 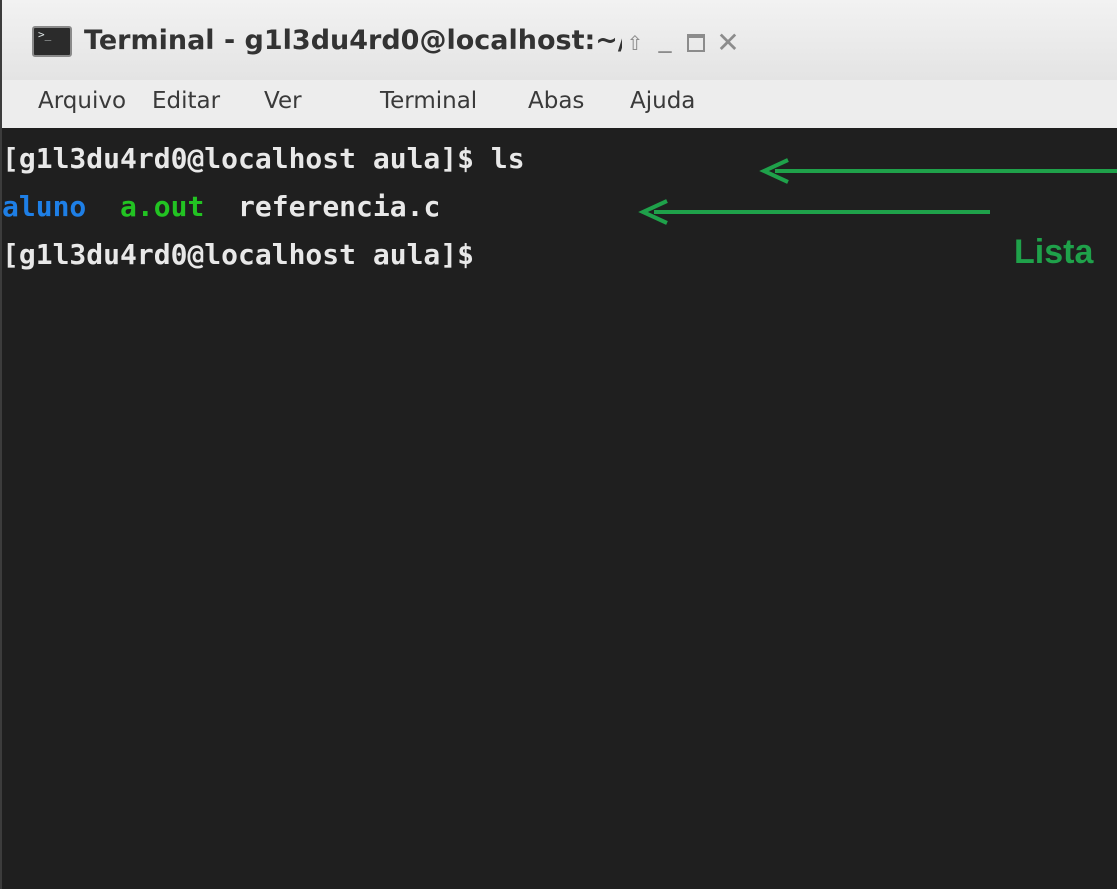 I want to click on arrow-to-command, so click(x=938, y=171).